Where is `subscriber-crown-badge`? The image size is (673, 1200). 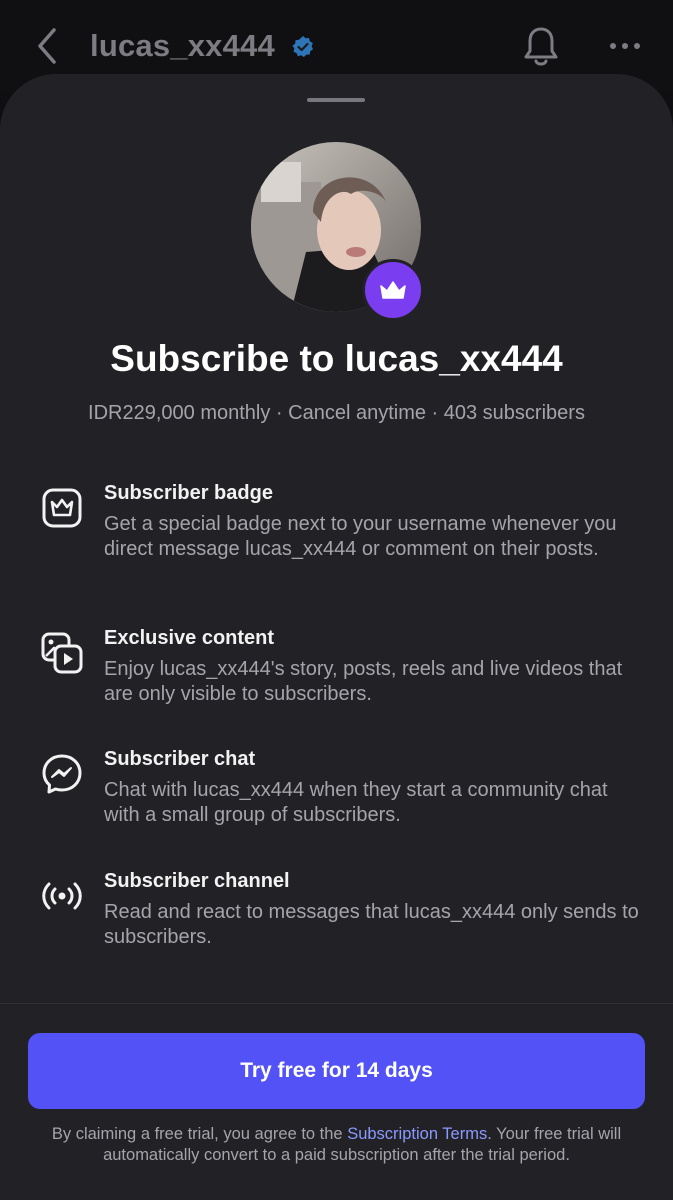 subscriber-crown-badge is located at coordinates (393, 290).